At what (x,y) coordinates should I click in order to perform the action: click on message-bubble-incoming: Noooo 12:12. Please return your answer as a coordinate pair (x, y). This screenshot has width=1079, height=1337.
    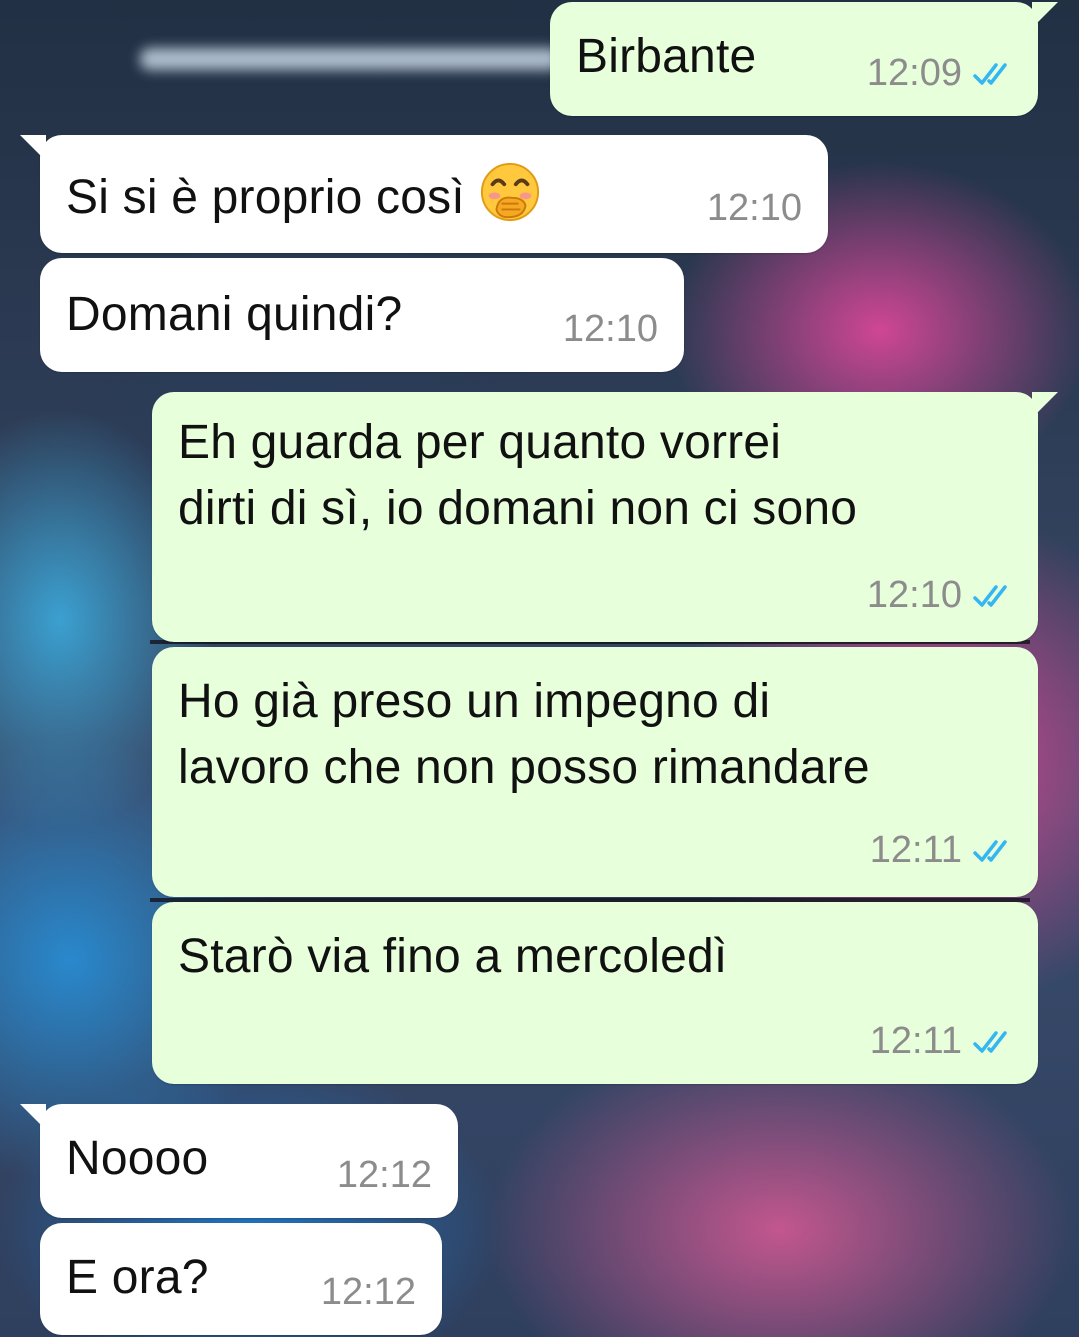
    Looking at the image, I should click on (239, 1161).